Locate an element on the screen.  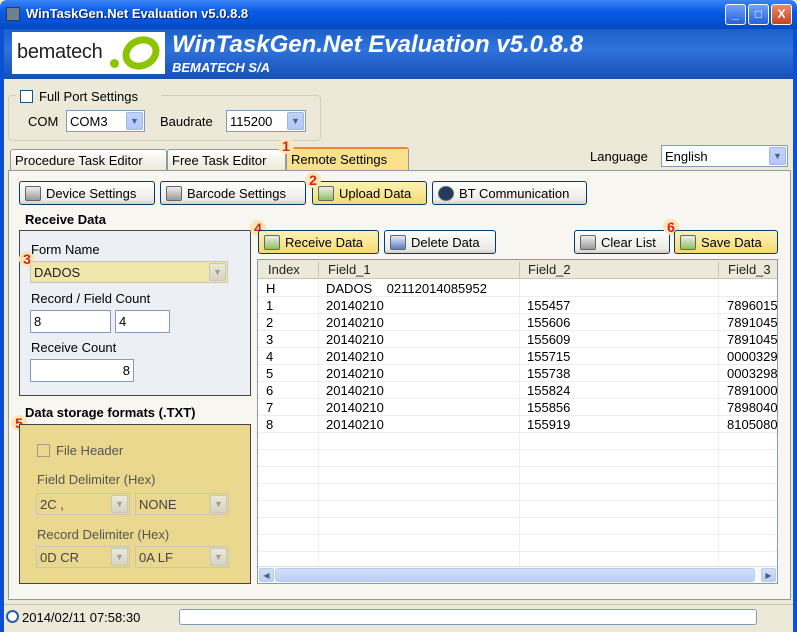
annotation-badge-2: 2 is located at coordinates (313, 180).